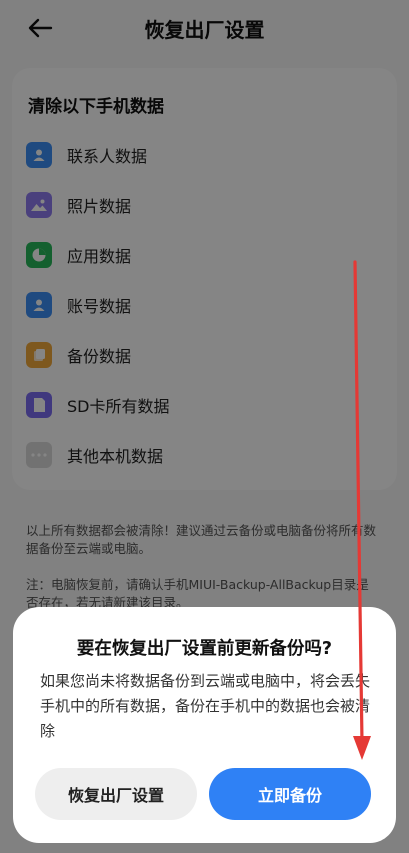 The height and width of the screenshot is (853, 409). I want to click on backup-now-button: 立即备份, so click(290, 794).